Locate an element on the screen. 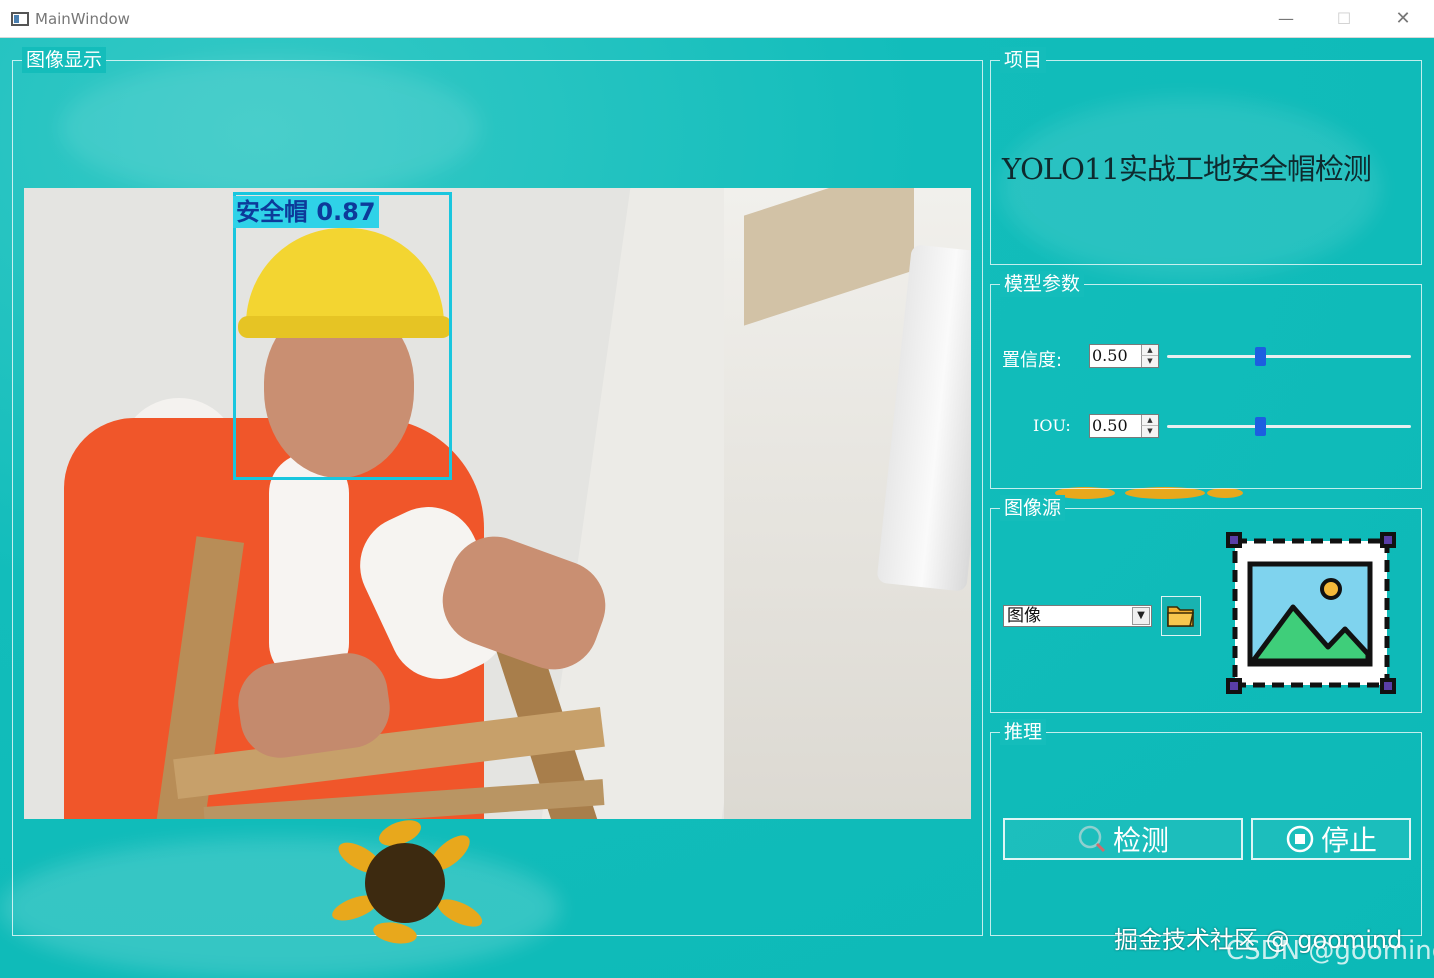 The width and height of the screenshot is (1434, 978). project-group: 项目 YOLO11实战工地安全帽检测 is located at coordinates (1206, 156).